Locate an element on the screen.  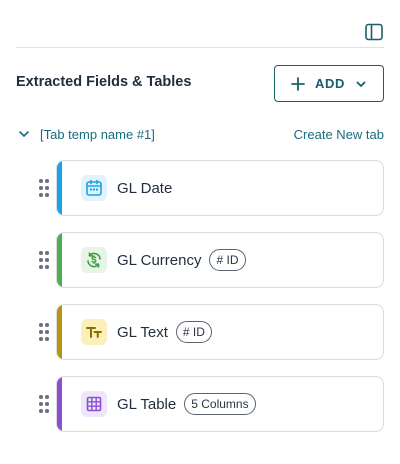
field-item-gl-currency: GL Currency # ID is located at coordinates (211, 260).